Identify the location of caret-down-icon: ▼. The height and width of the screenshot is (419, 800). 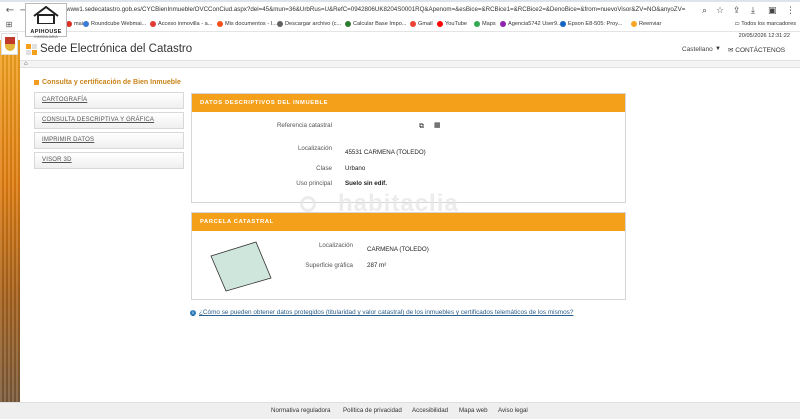
(718, 49).